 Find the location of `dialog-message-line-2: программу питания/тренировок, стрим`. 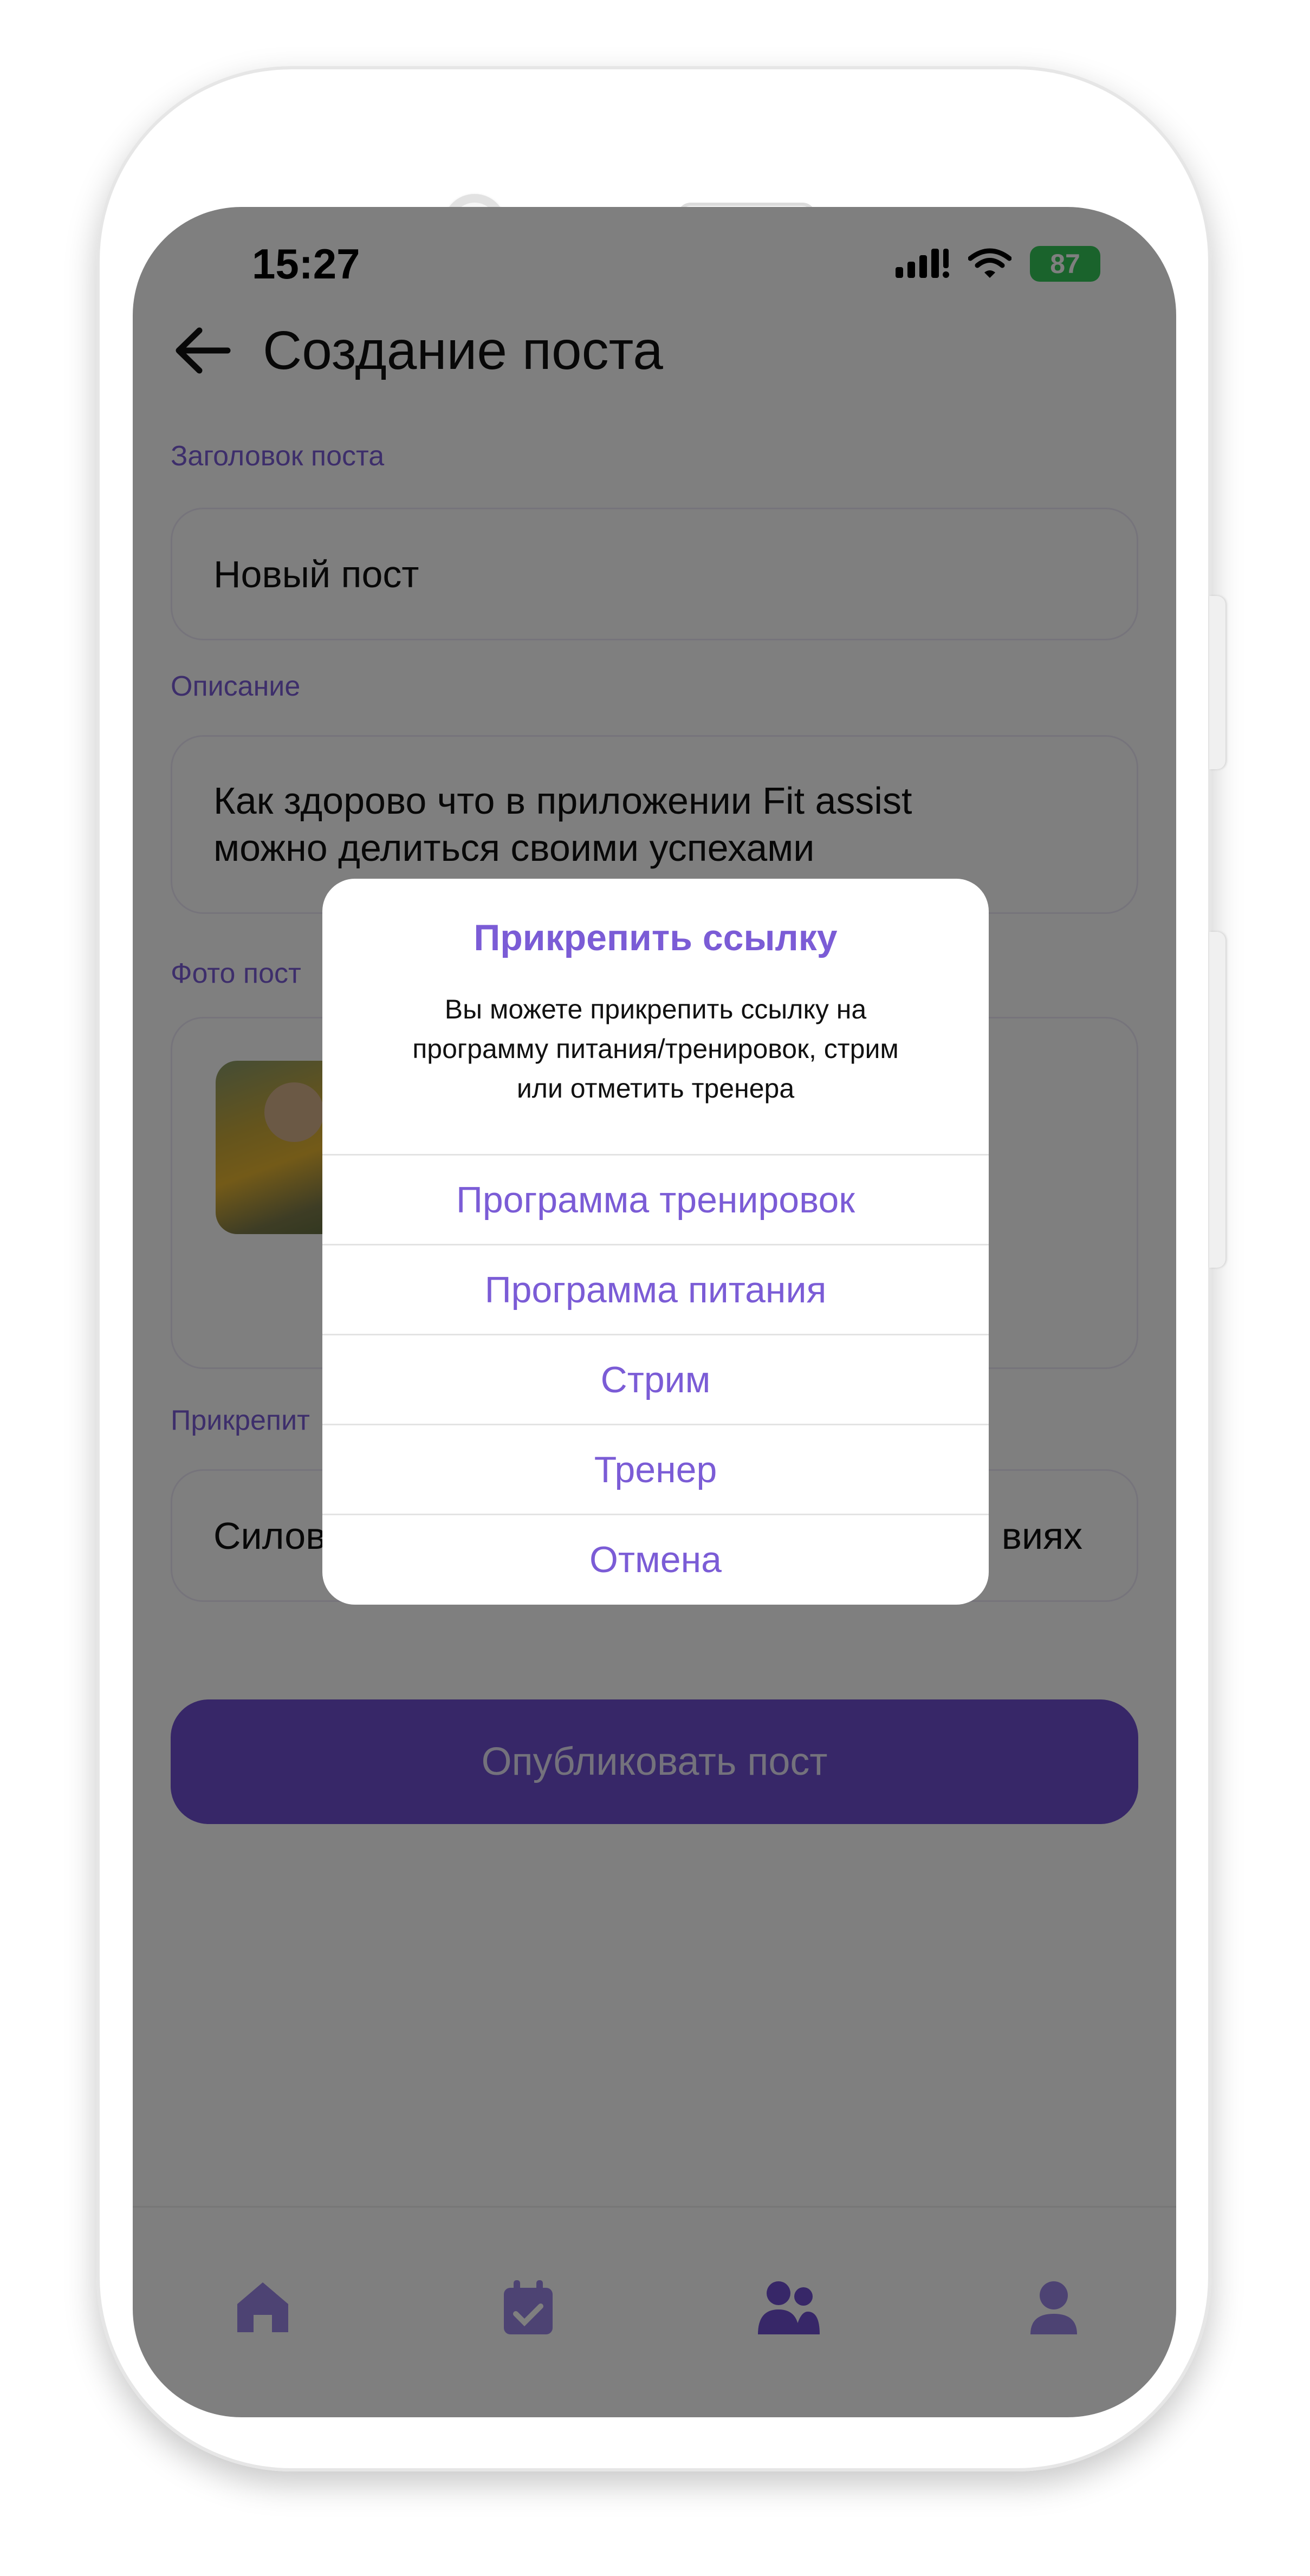

dialog-message-line-2: программу питания/тренировок, стрим is located at coordinates (655, 1049).